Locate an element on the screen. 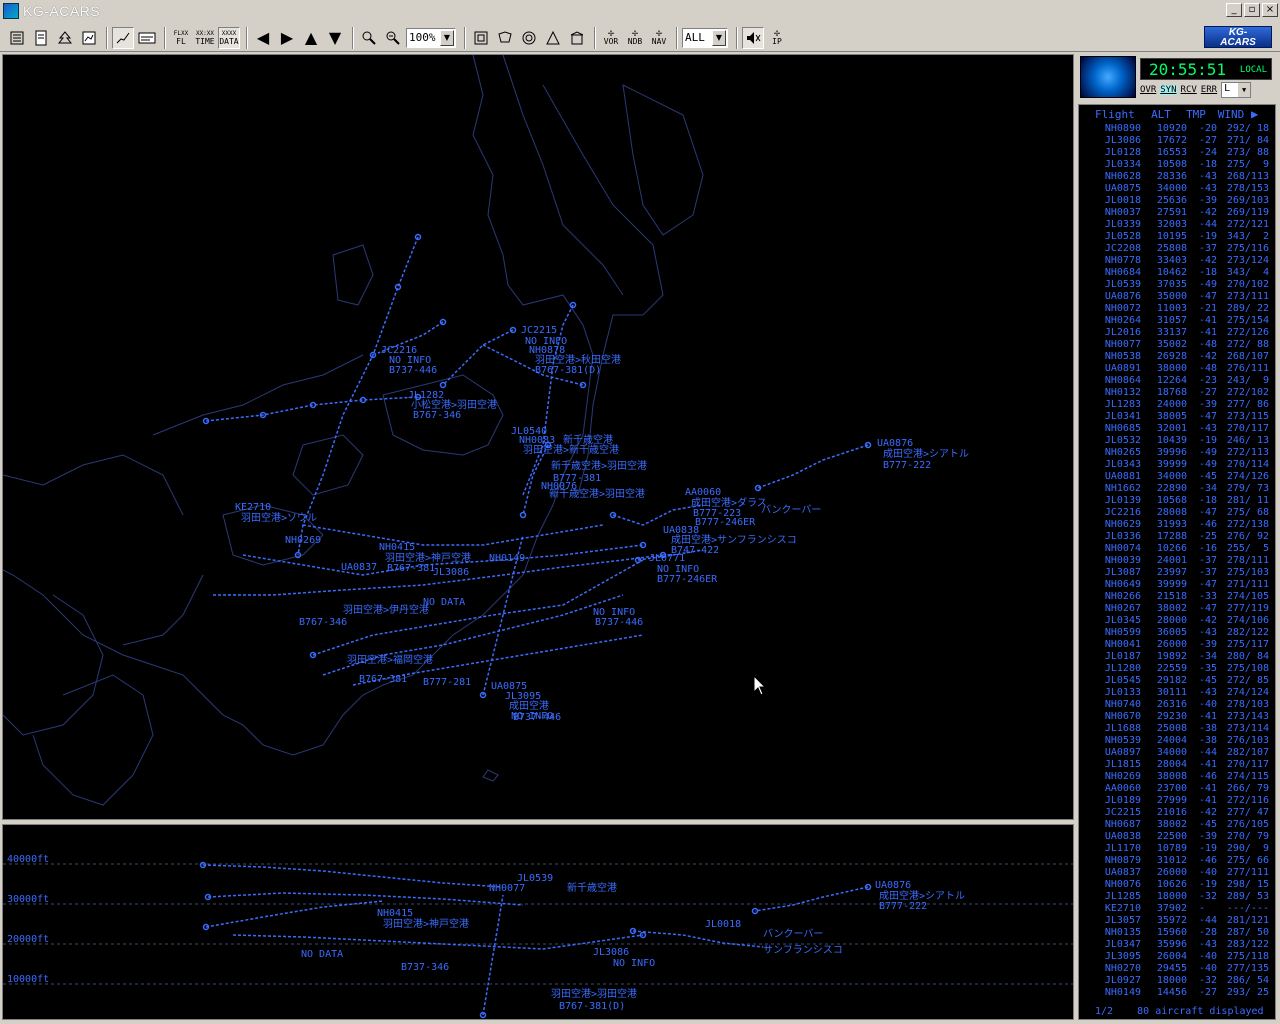 The height and width of the screenshot is (1024, 1280). flight-row: NH0687 38002 -45 276/105 is located at coordinates (1177, 825).